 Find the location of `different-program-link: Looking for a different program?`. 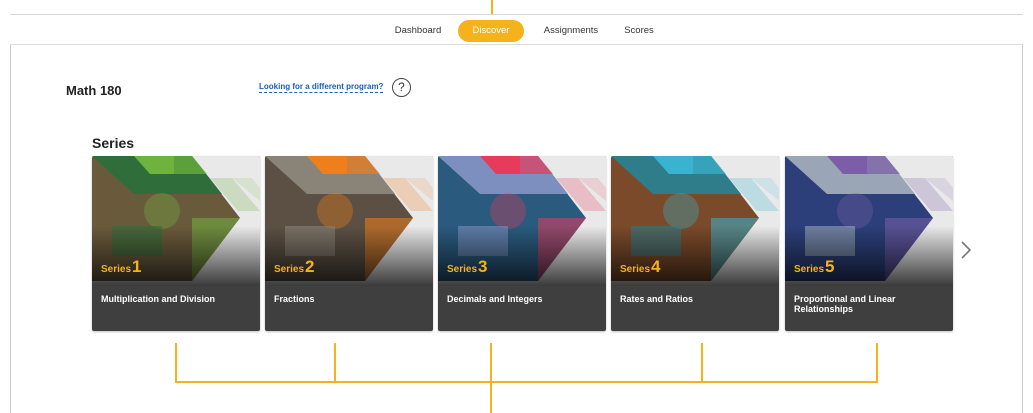

different-program-link: Looking for a different program? is located at coordinates (321, 87).